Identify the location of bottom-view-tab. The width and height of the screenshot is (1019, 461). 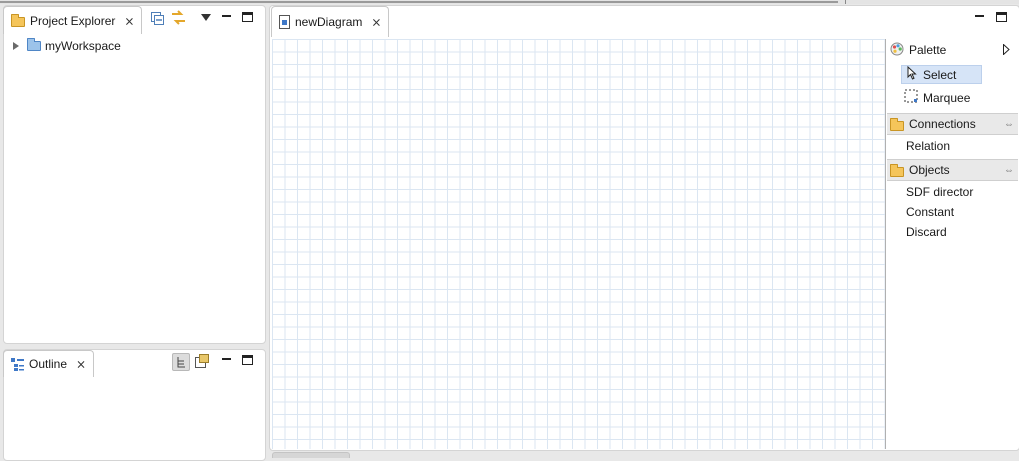
(311, 455).